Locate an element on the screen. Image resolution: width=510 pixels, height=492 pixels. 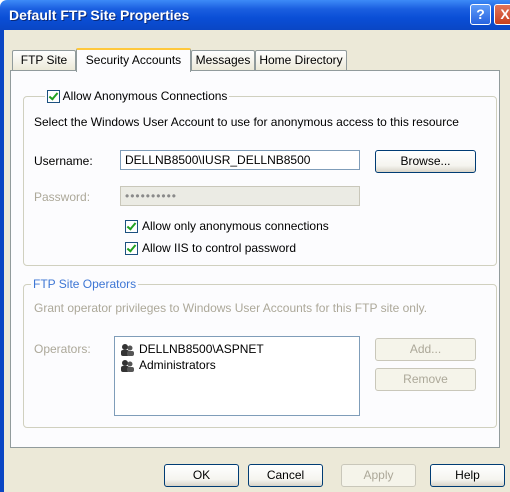
tab-messages: Messages is located at coordinates (223, 60).